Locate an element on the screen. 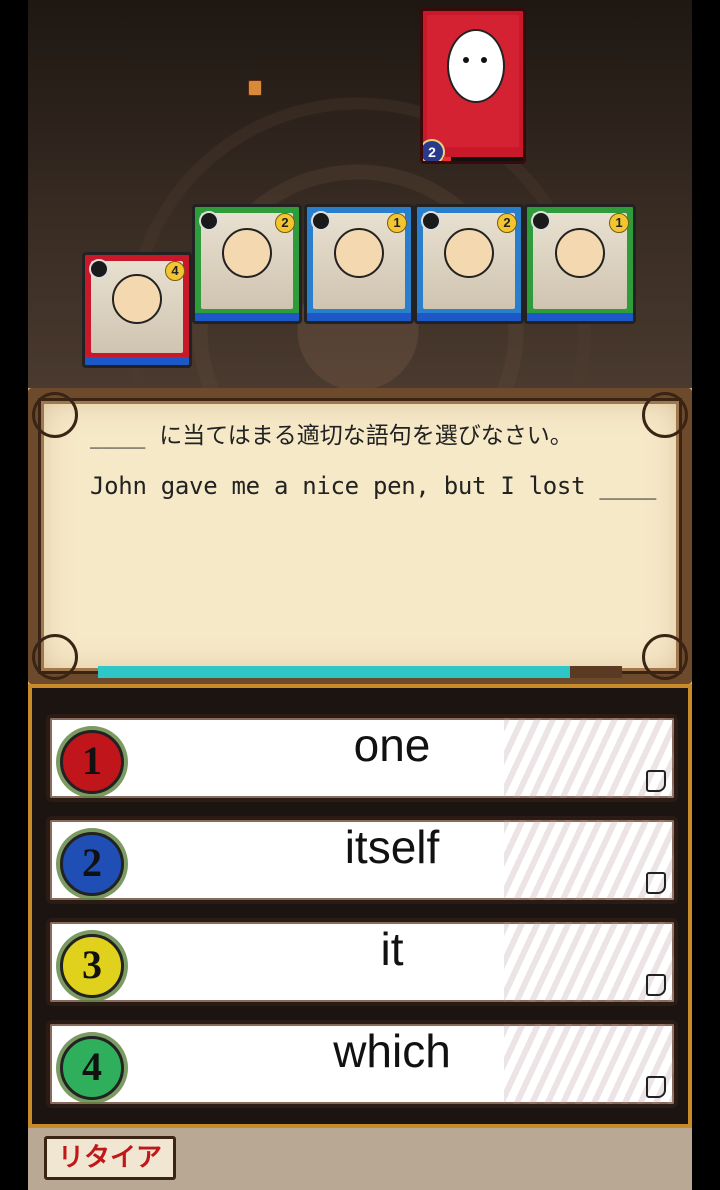 This screenshot has height=1190, width=720. number-3-badge-icon: 3 is located at coordinates (92, 966).